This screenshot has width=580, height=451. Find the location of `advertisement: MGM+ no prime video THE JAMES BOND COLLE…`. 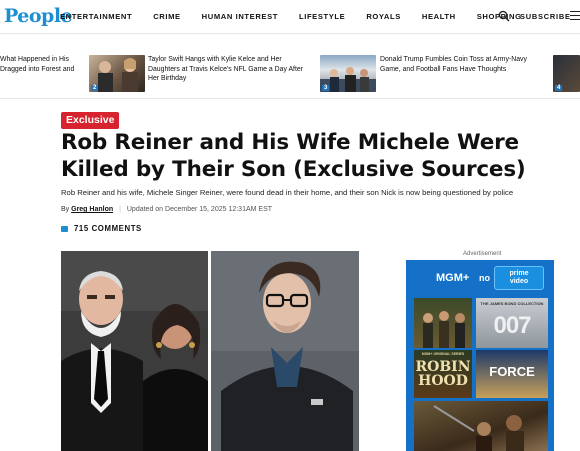

advertisement: MGM+ no prime video THE JAMES BOND COLLE… is located at coordinates (480, 355).